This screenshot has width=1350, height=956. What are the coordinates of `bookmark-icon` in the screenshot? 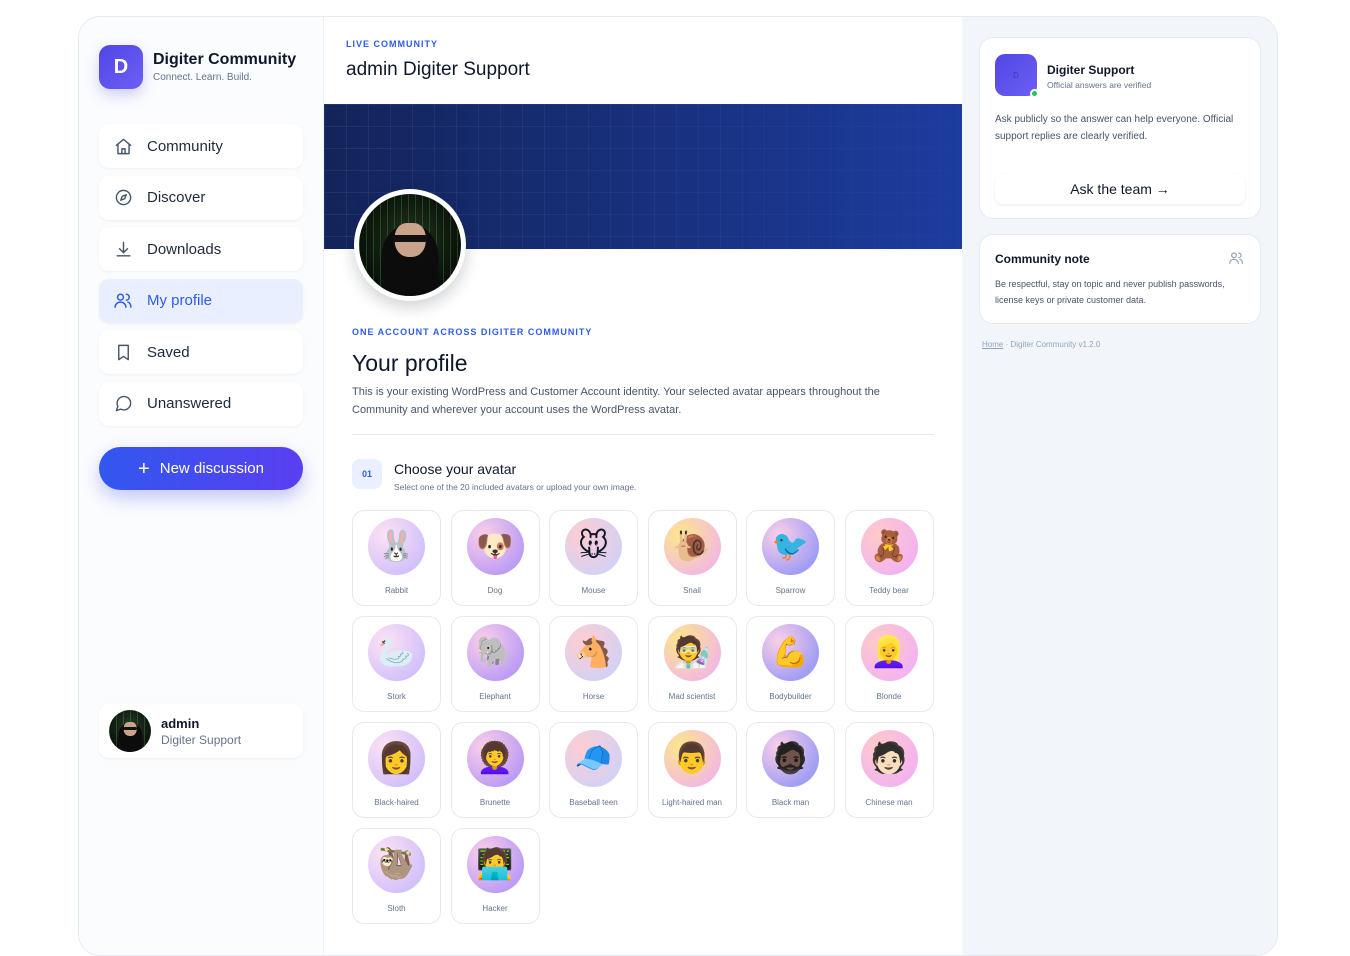 It's located at (123, 352).